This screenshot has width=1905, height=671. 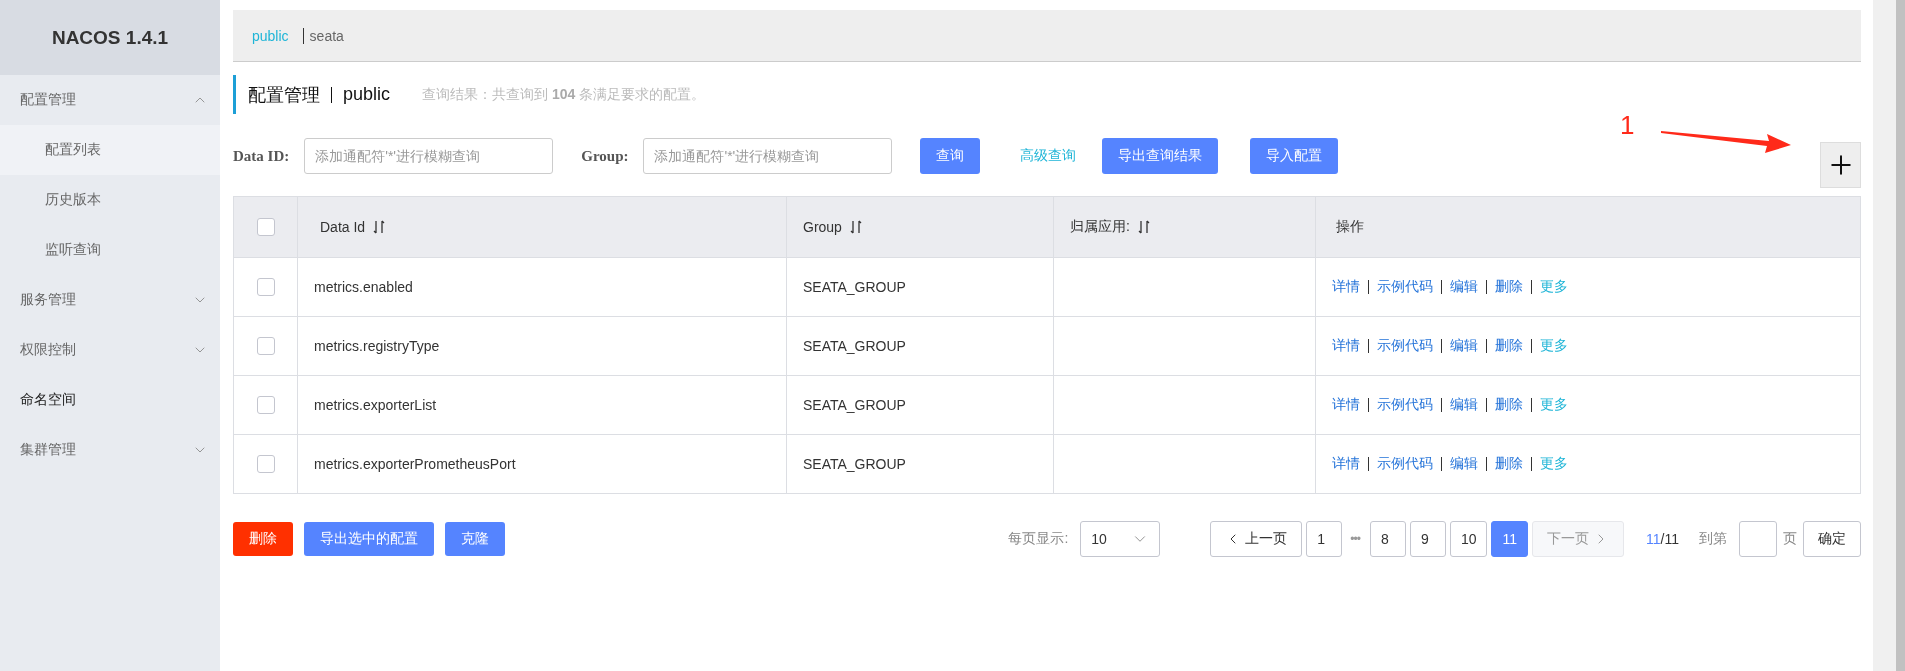 What do you see at coordinates (1427, 539) in the screenshot?
I see `page-button: 9` at bounding box center [1427, 539].